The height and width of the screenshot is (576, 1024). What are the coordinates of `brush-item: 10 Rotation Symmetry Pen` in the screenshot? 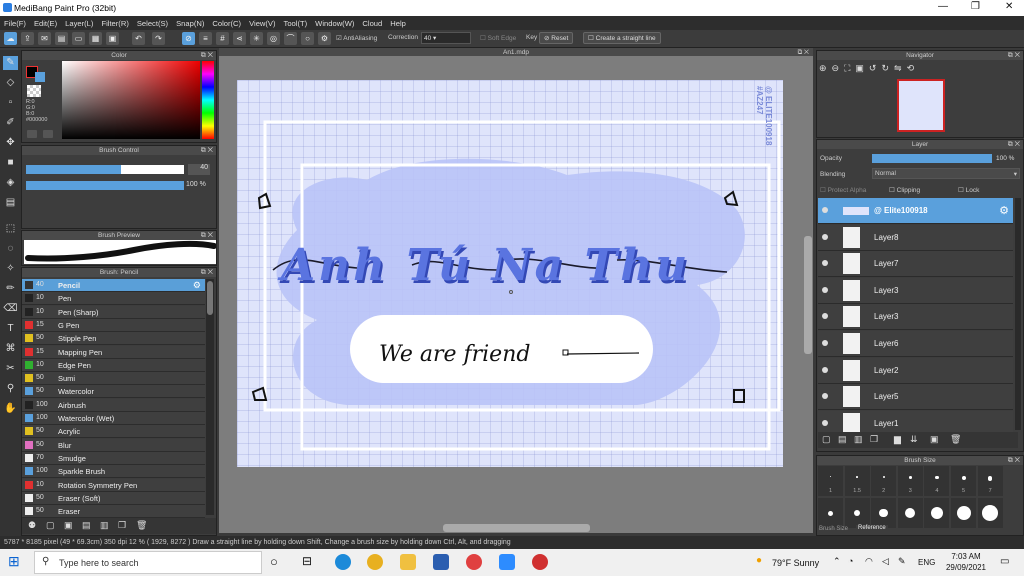 It's located at (113, 485).